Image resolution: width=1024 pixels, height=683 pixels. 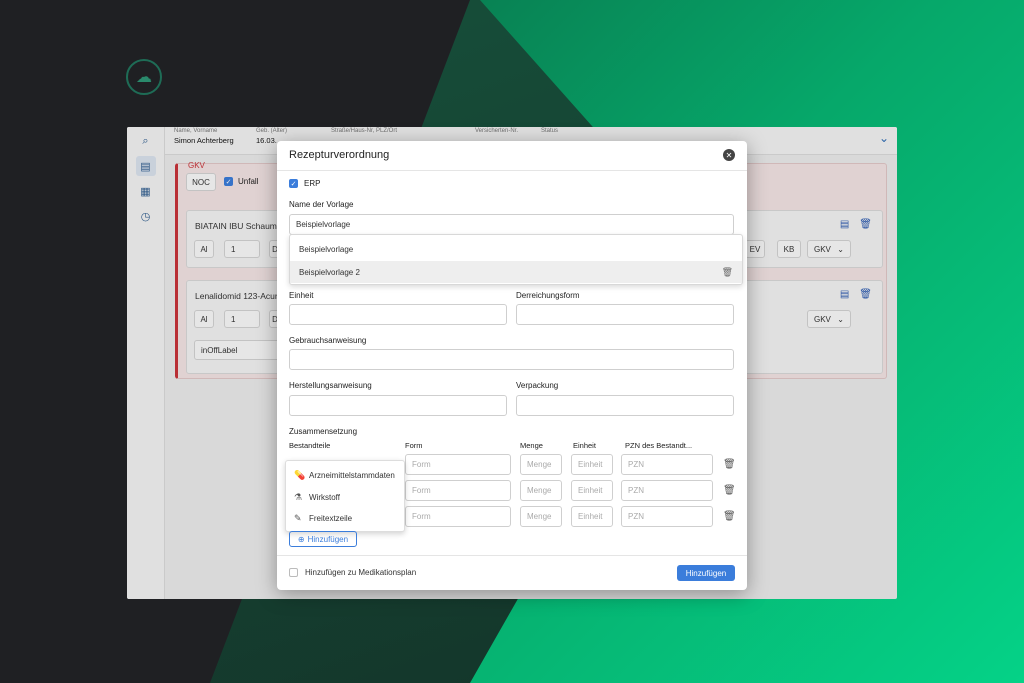 I want to click on darreichung-input, so click(x=625, y=314).